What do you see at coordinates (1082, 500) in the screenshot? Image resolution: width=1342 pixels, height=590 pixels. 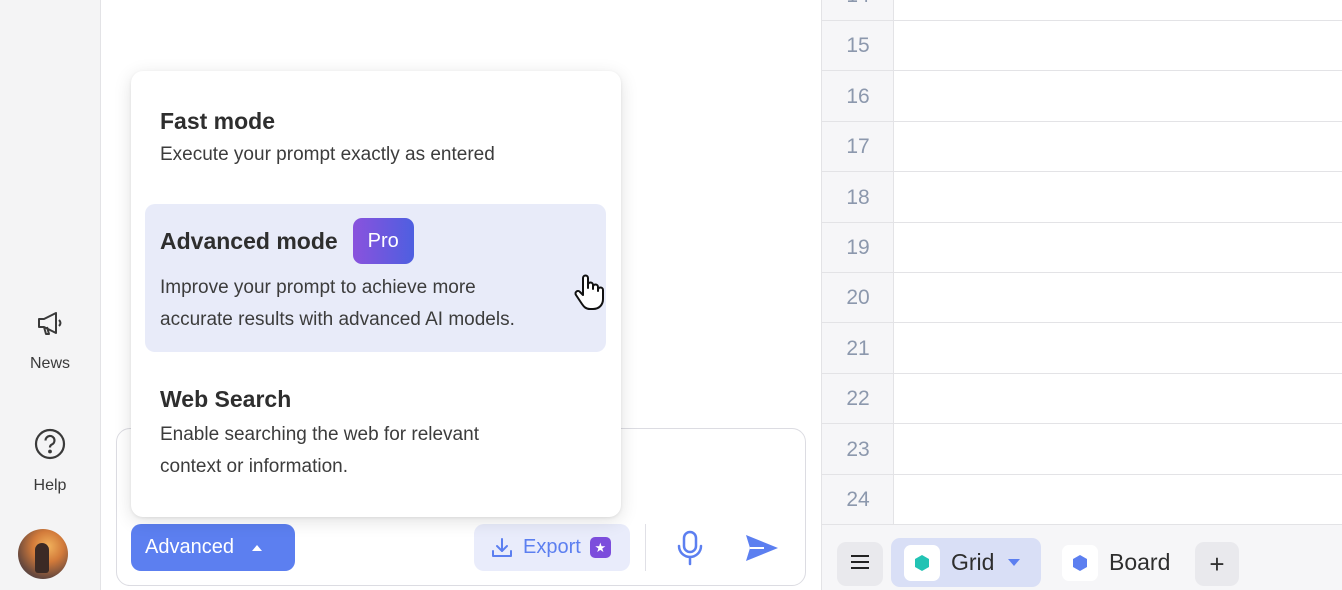 I see `grid-row: 24` at bounding box center [1082, 500].